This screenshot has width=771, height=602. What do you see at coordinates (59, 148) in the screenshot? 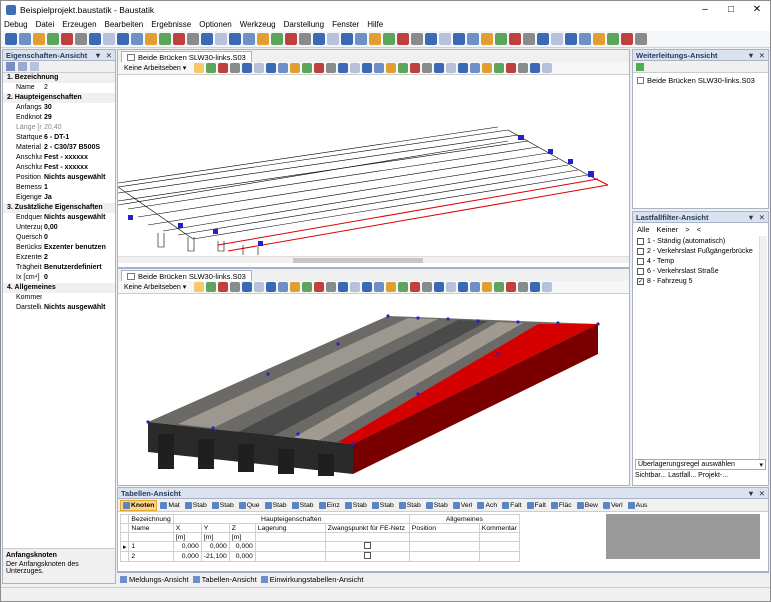
I see `property-row: Material 2 - C30/37 B500S` at bounding box center [59, 148].